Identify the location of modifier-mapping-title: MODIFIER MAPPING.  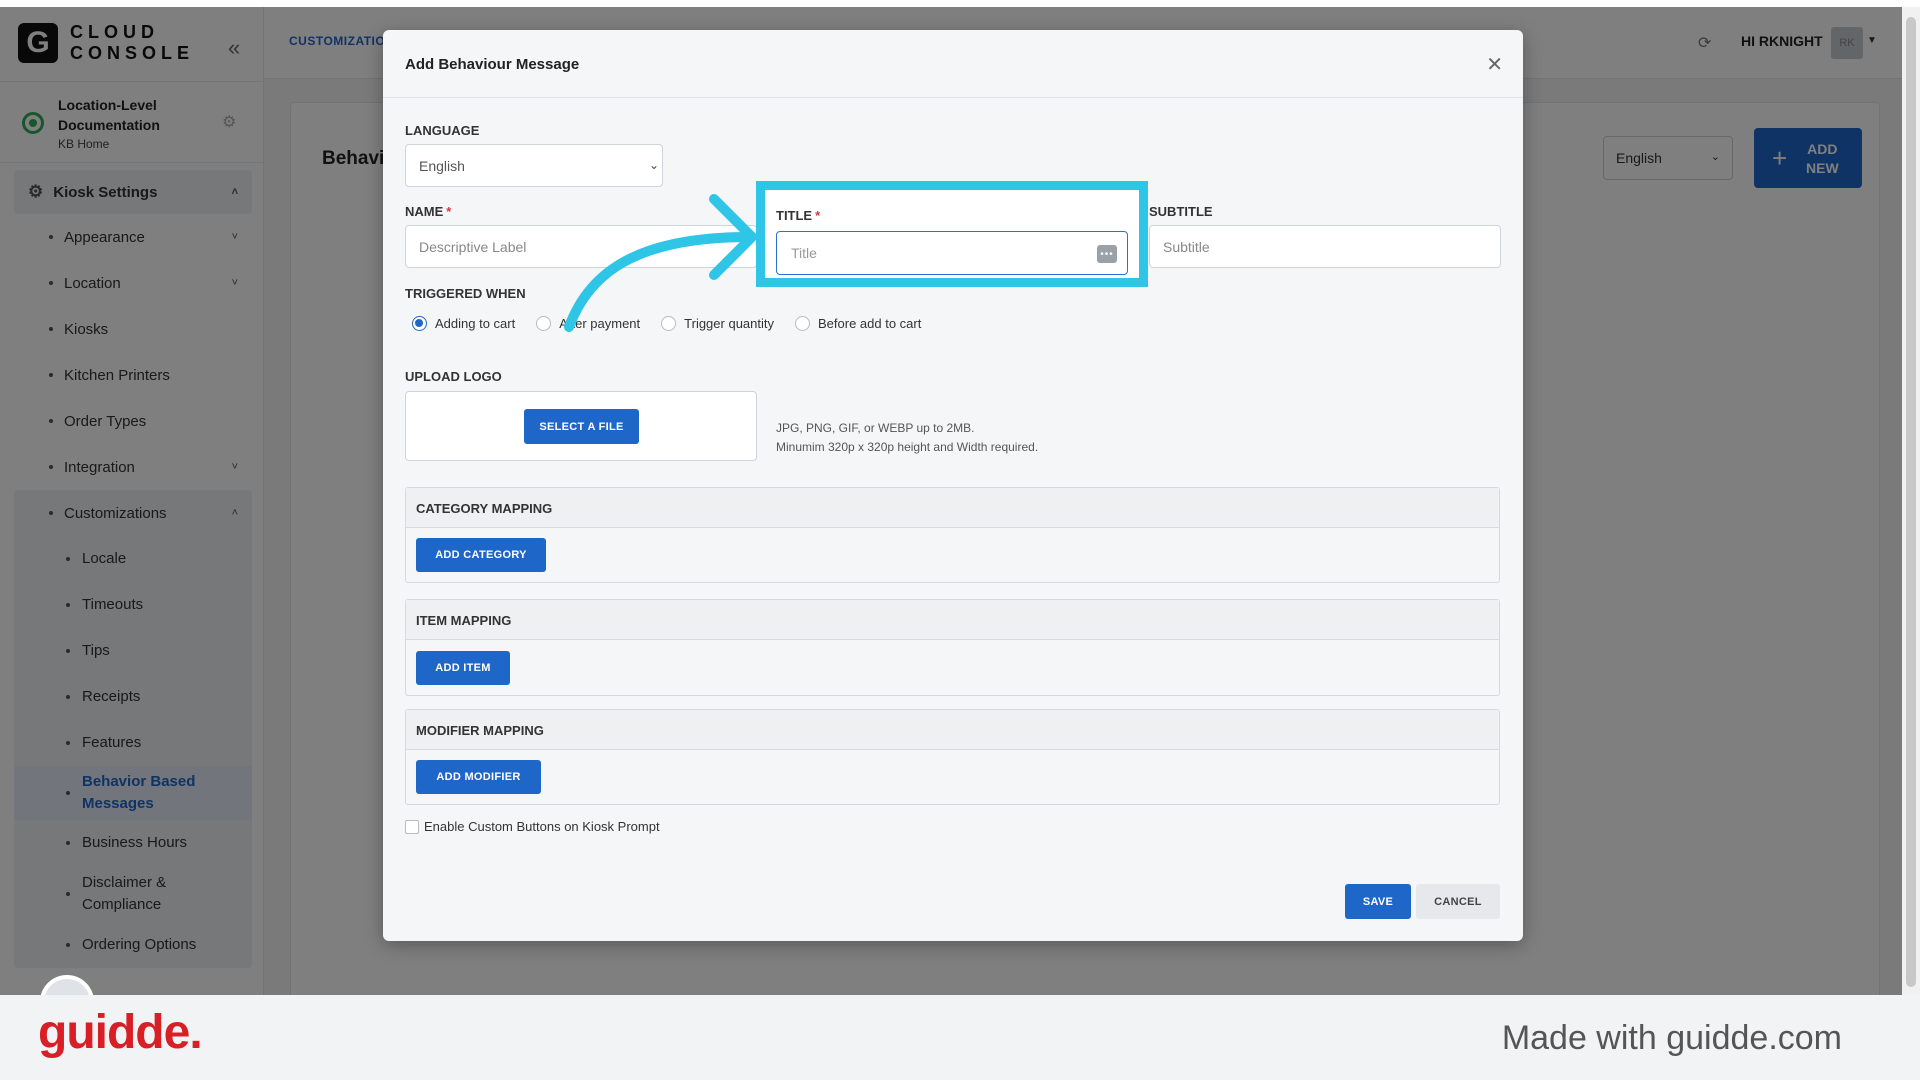
(952, 730).